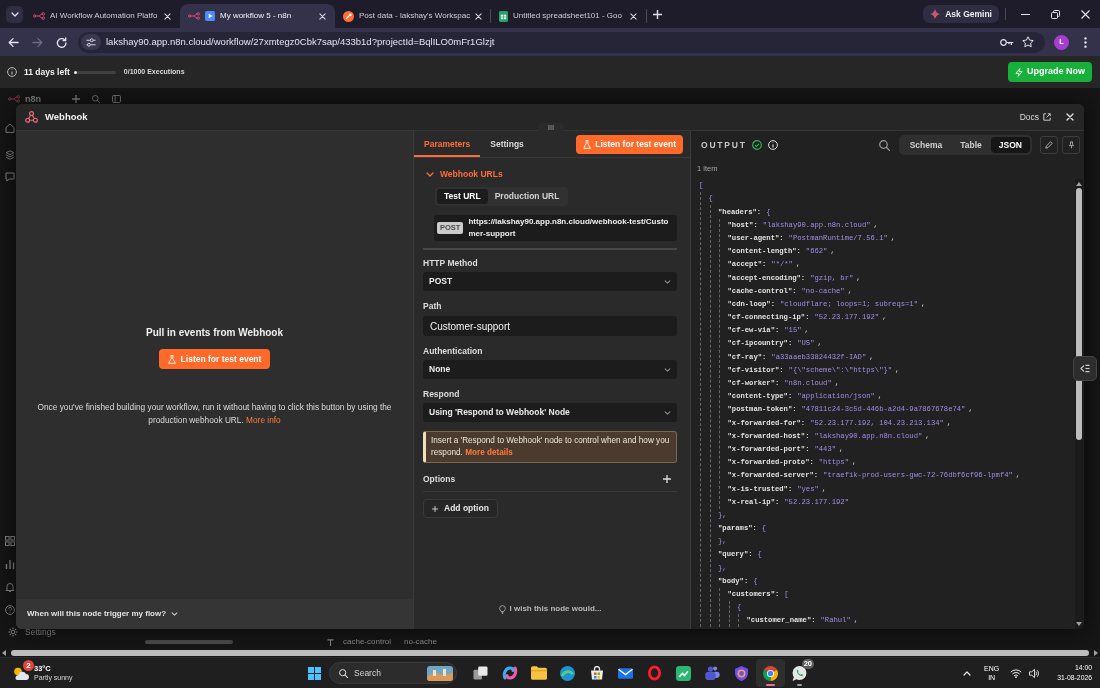 The image size is (1100, 688). I want to click on bar-chart-icon, so click(10, 564).